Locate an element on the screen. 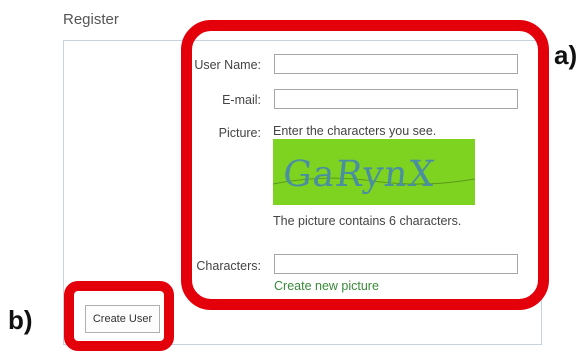  annotation-marker-b: b) is located at coordinates (20, 320).